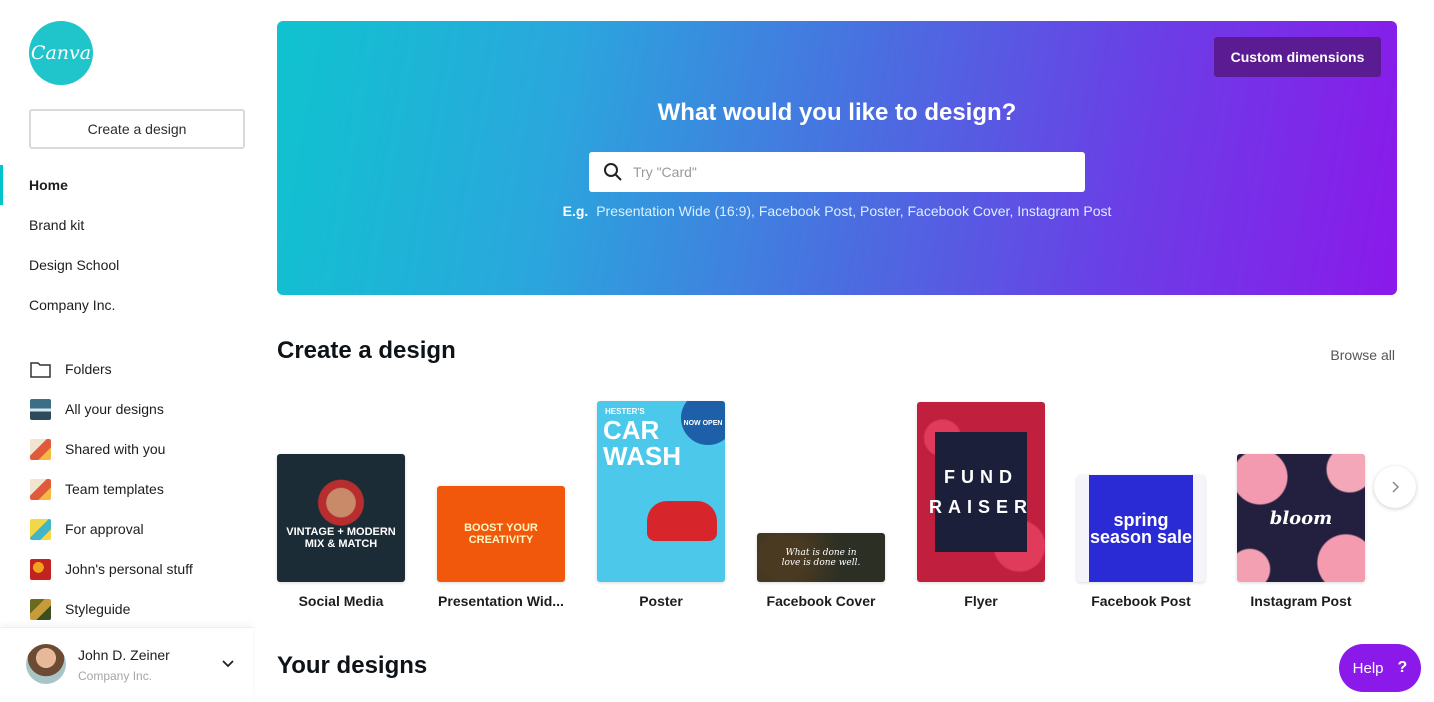 The height and width of the screenshot is (702, 1434). What do you see at coordinates (366, 350) in the screenshot?
I see `create-design-heading: Create a design` at bounding box center [366, 350].